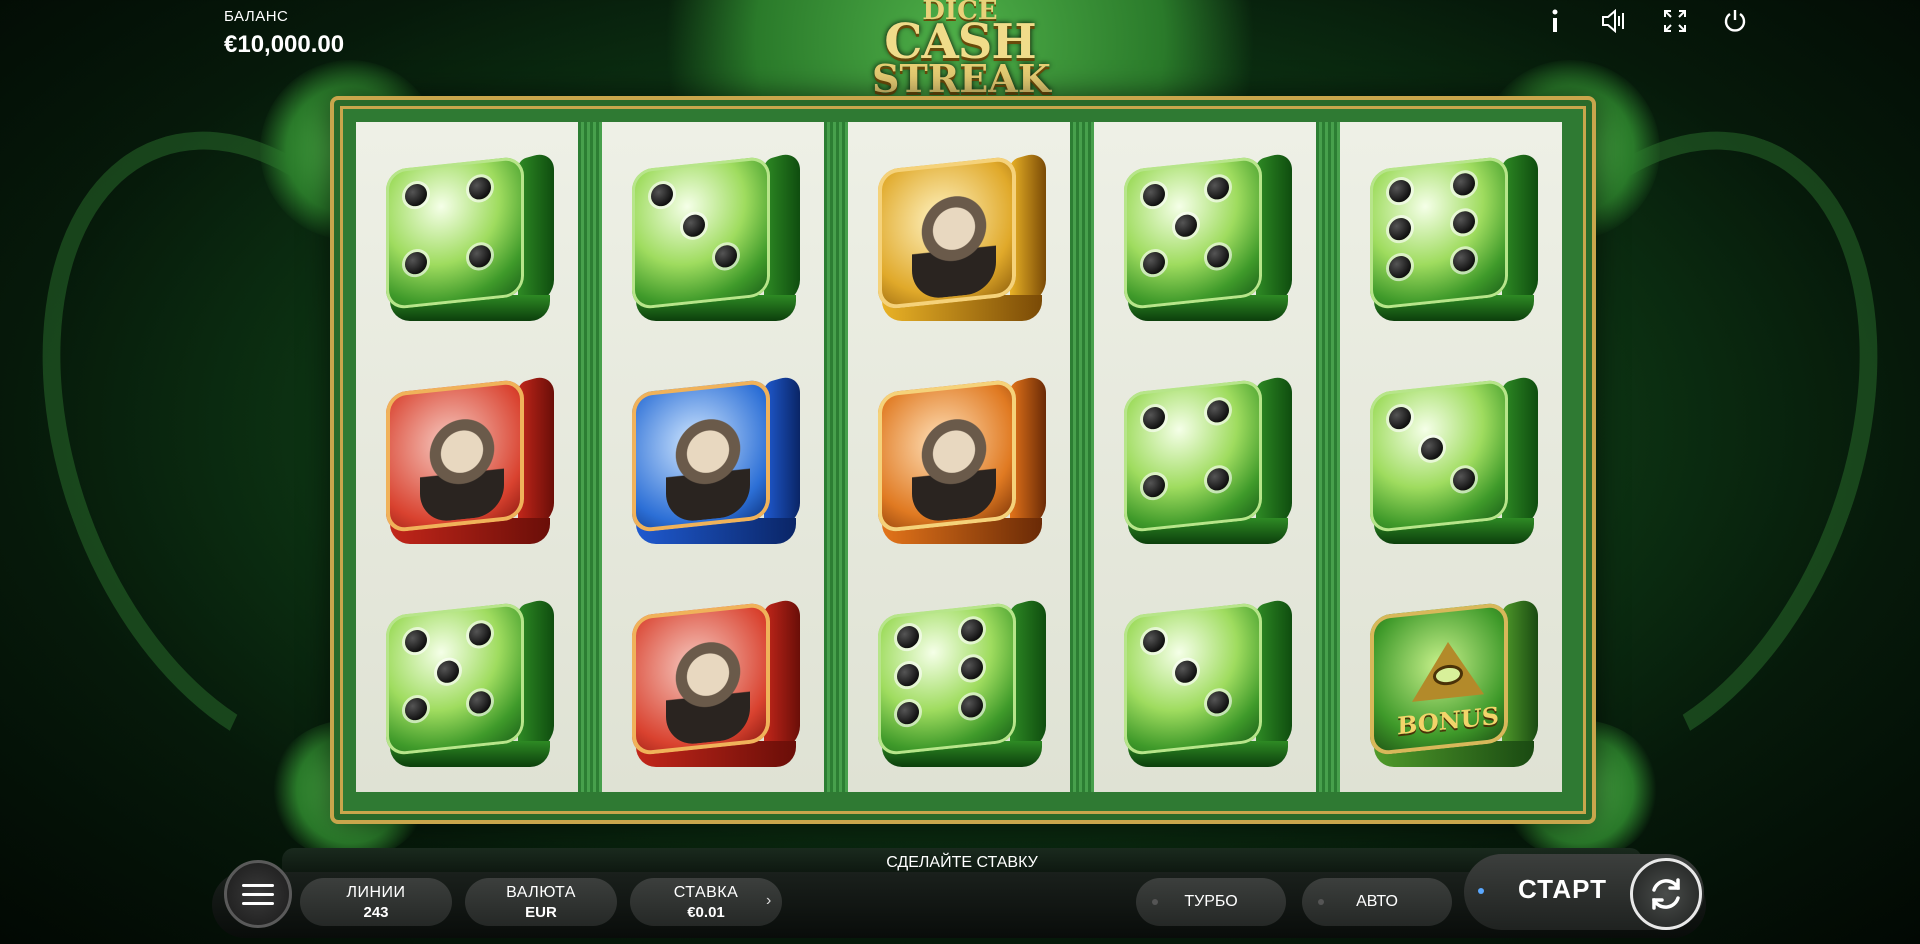  I want to click on power-icon, so click(1735, 21).